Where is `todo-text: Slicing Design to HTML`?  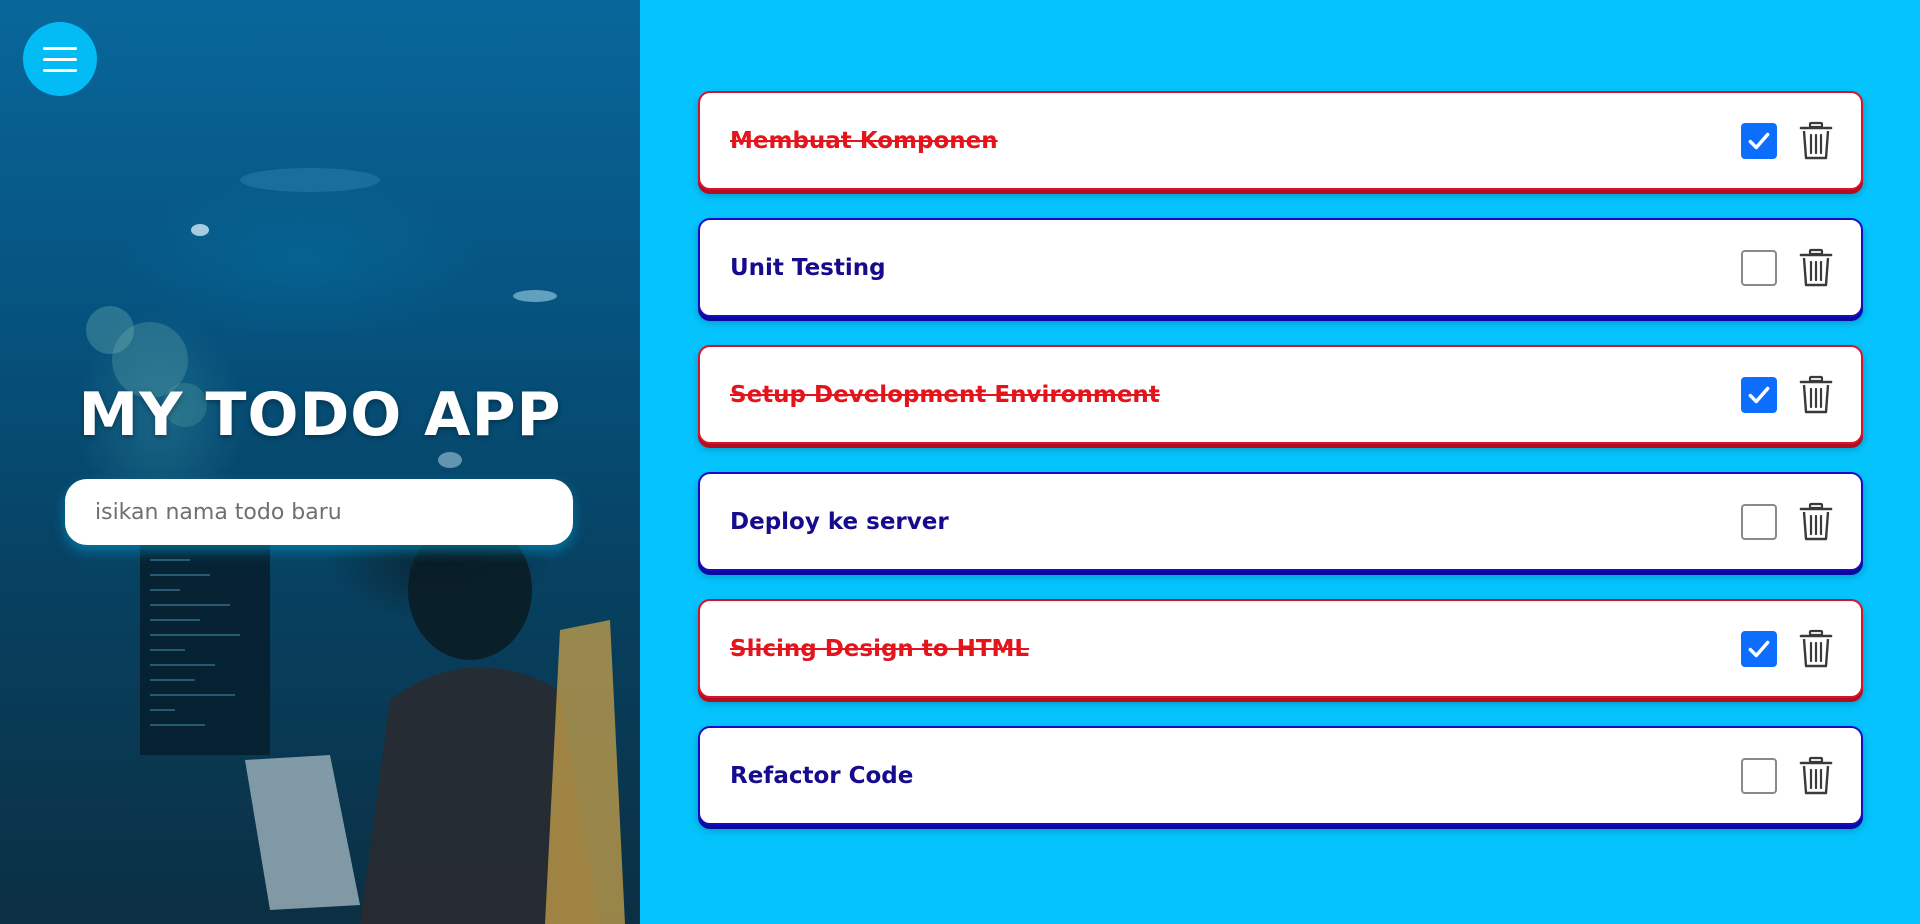 todo-text: Slicing Design to HTML is located at coordinates (880, 648).